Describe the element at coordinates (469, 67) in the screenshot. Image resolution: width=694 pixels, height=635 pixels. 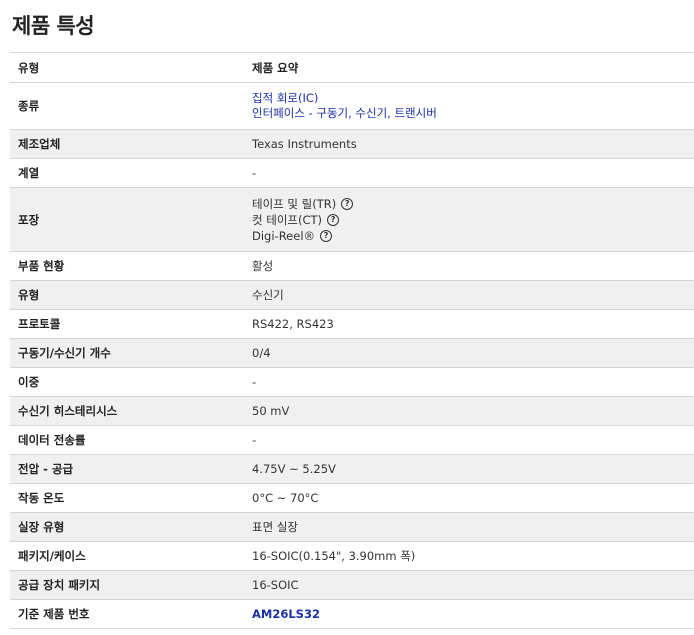
I see `header-summary: 제품 요약` at that location.